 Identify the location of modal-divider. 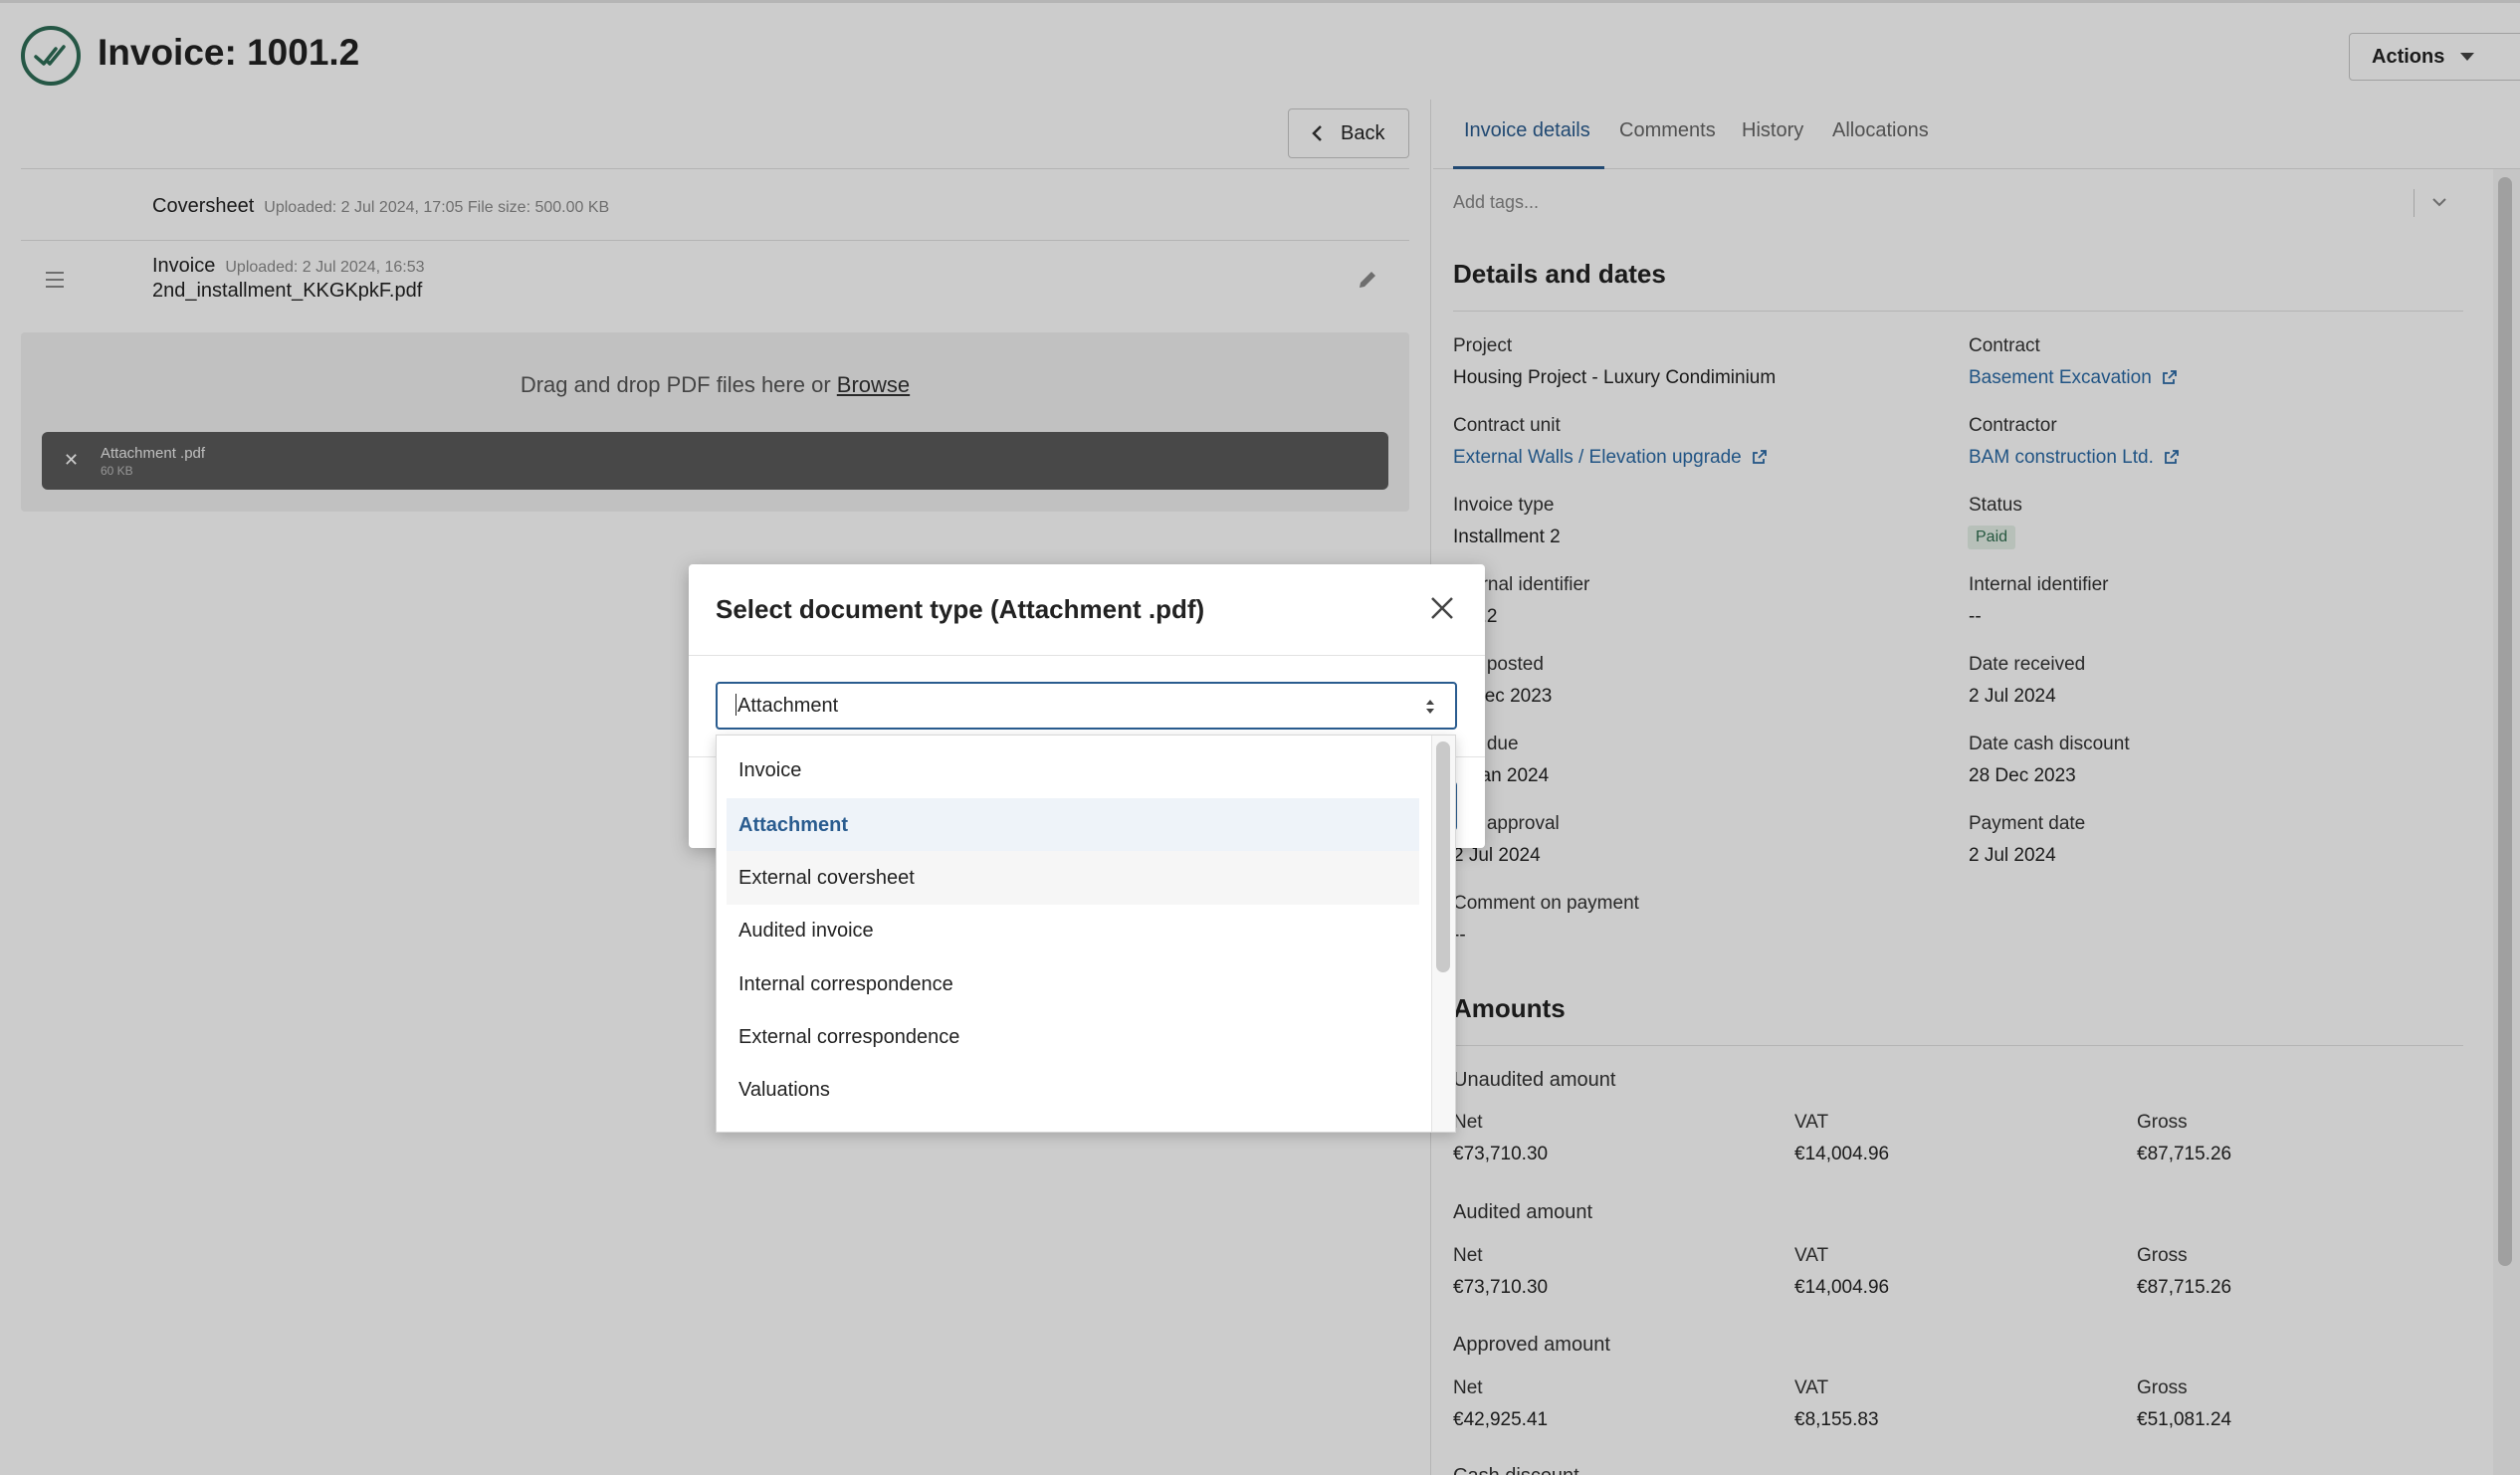
(1087, 655).